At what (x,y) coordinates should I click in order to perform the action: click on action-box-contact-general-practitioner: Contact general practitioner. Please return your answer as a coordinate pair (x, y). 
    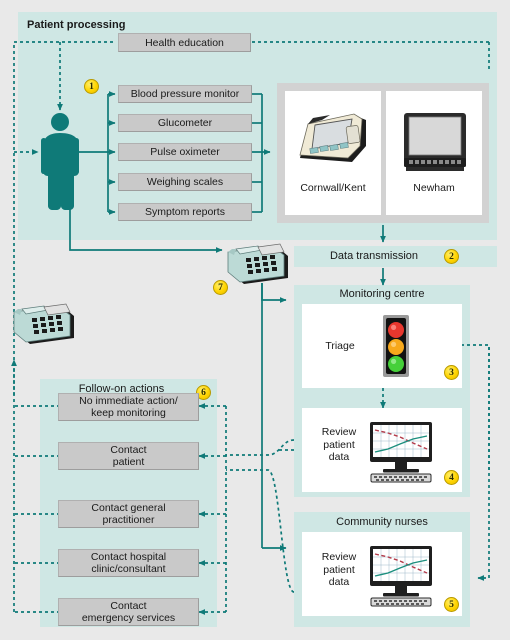
    Looking at the image, I should click on (128, 514).